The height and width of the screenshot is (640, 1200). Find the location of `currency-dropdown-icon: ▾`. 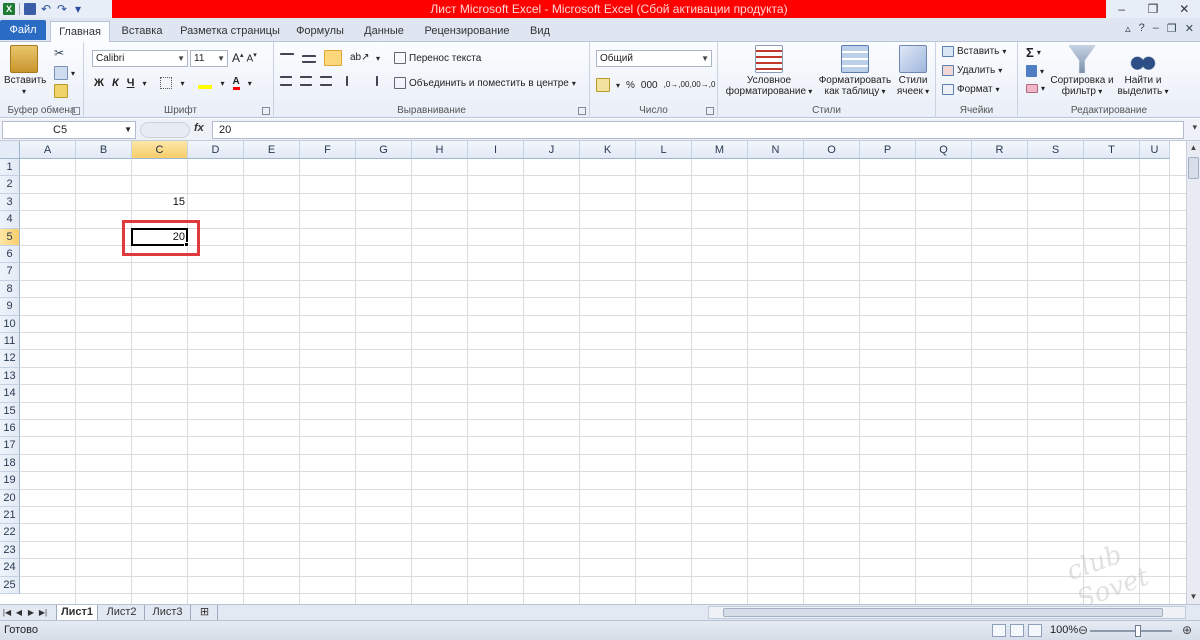

currency-dropdown-icon: ▾ is located at coordinates (618, 85).